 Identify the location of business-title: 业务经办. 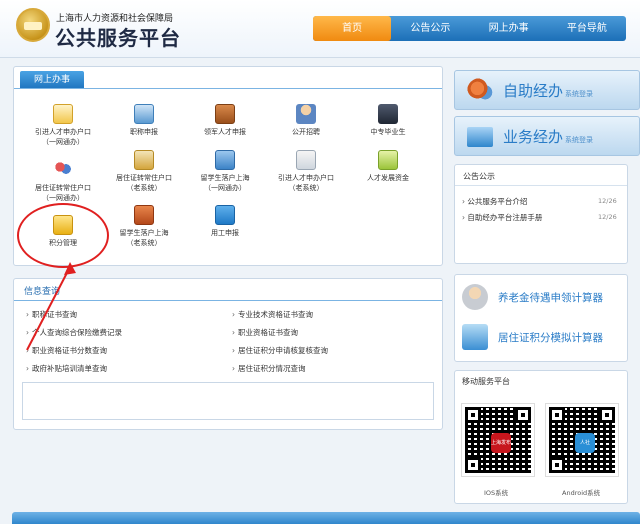
(533, 137).